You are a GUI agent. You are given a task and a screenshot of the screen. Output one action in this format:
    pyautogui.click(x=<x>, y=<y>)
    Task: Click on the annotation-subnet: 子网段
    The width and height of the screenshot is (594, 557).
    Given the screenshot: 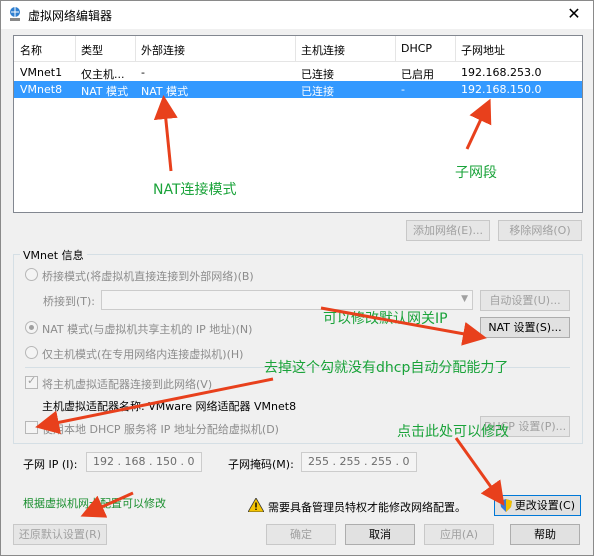 What is the action you would take?
    pyautogui.click(x=476, y=173)
    